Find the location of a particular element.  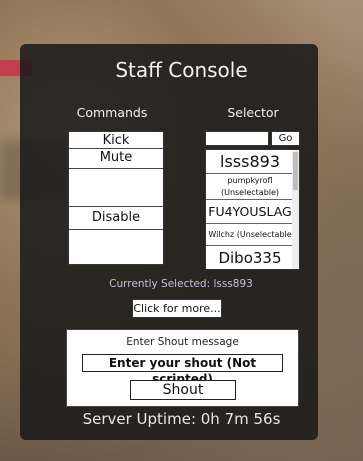

command-disable-scripts-button: Disable Scripts is located at coordinates (116, 227).